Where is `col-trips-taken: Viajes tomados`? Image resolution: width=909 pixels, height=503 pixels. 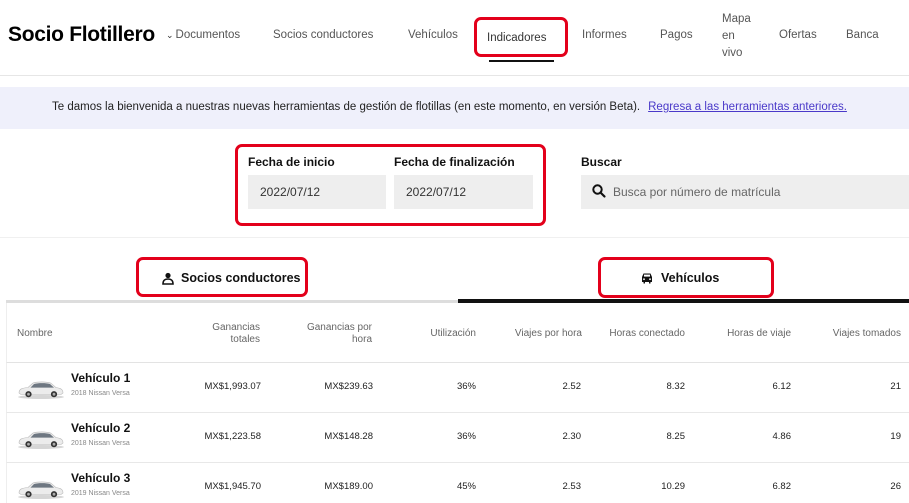
col-trips-taken: Viajes tomados is located at coordinates (867, 334).